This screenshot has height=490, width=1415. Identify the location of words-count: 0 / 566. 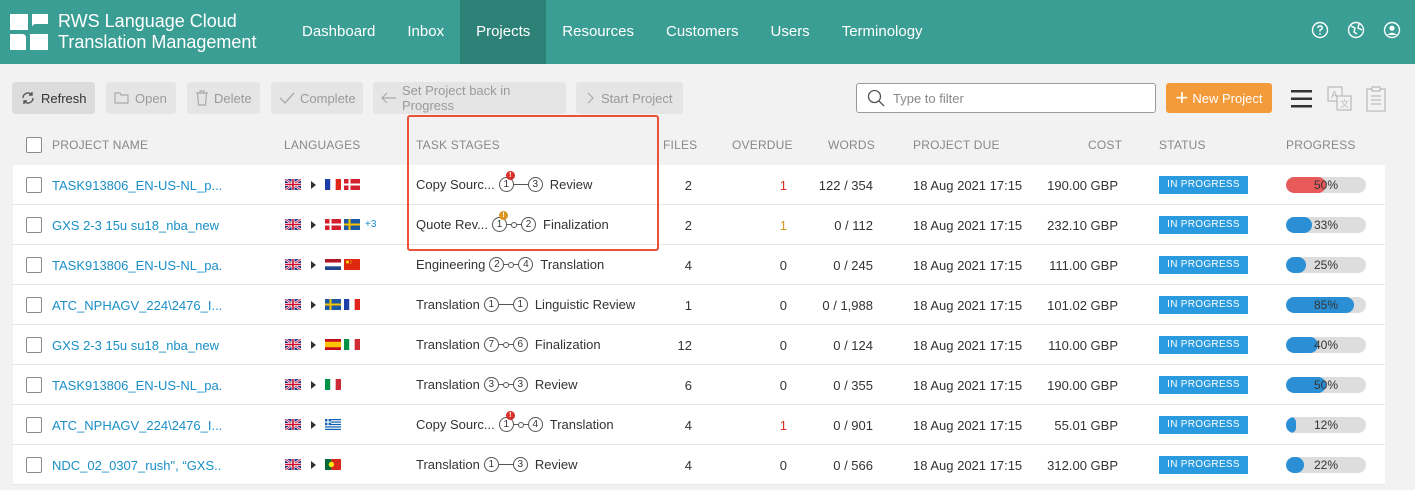
(853, 465).